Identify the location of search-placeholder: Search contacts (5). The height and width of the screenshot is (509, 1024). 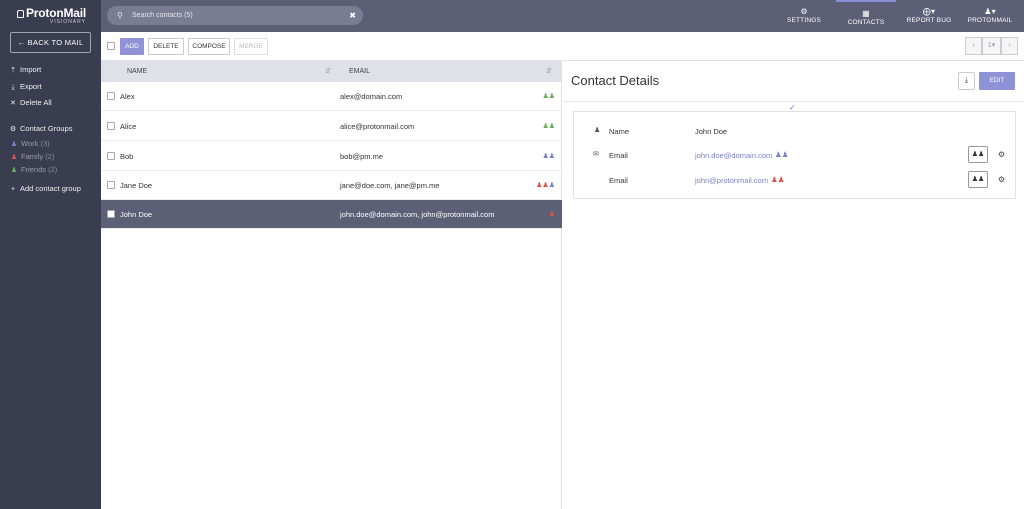
(162, 15).